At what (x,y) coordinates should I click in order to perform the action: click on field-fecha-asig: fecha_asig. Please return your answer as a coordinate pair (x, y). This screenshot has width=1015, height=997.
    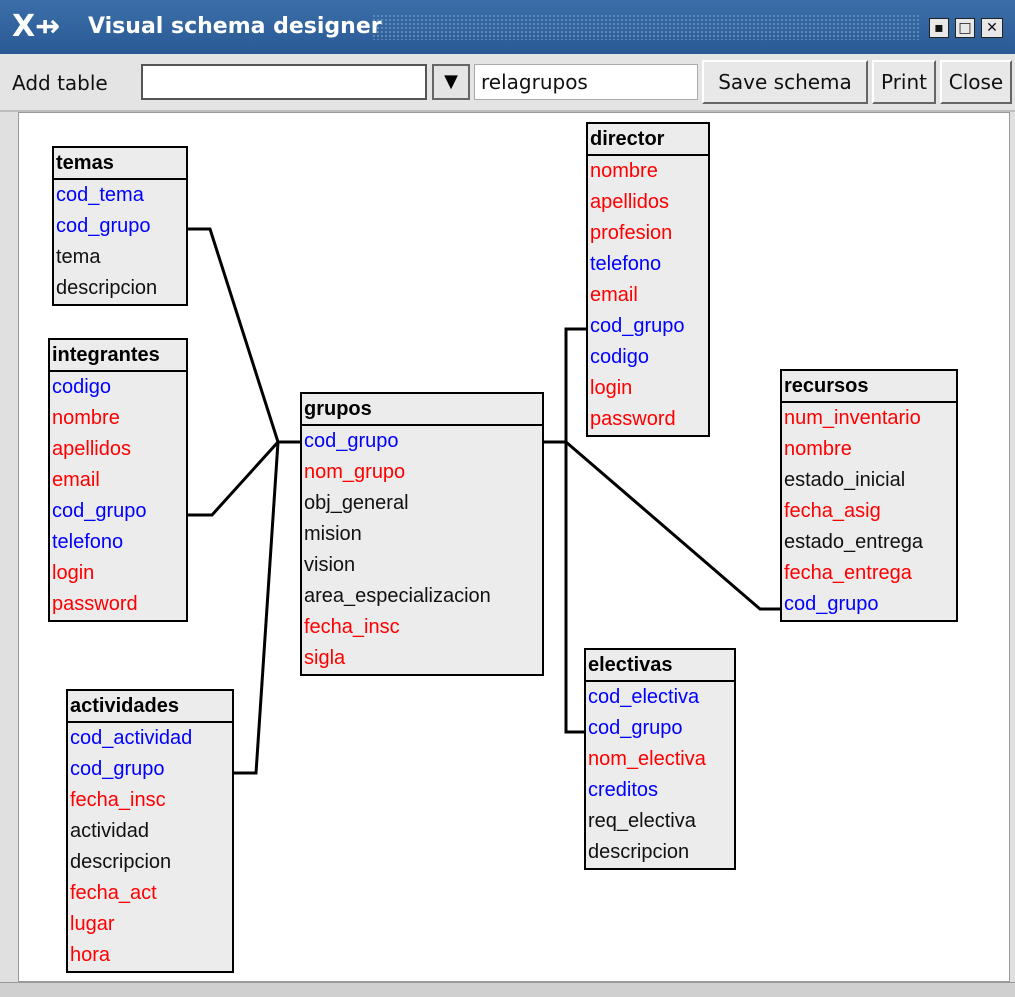
    Looking at the image, I should click on (869, 511).